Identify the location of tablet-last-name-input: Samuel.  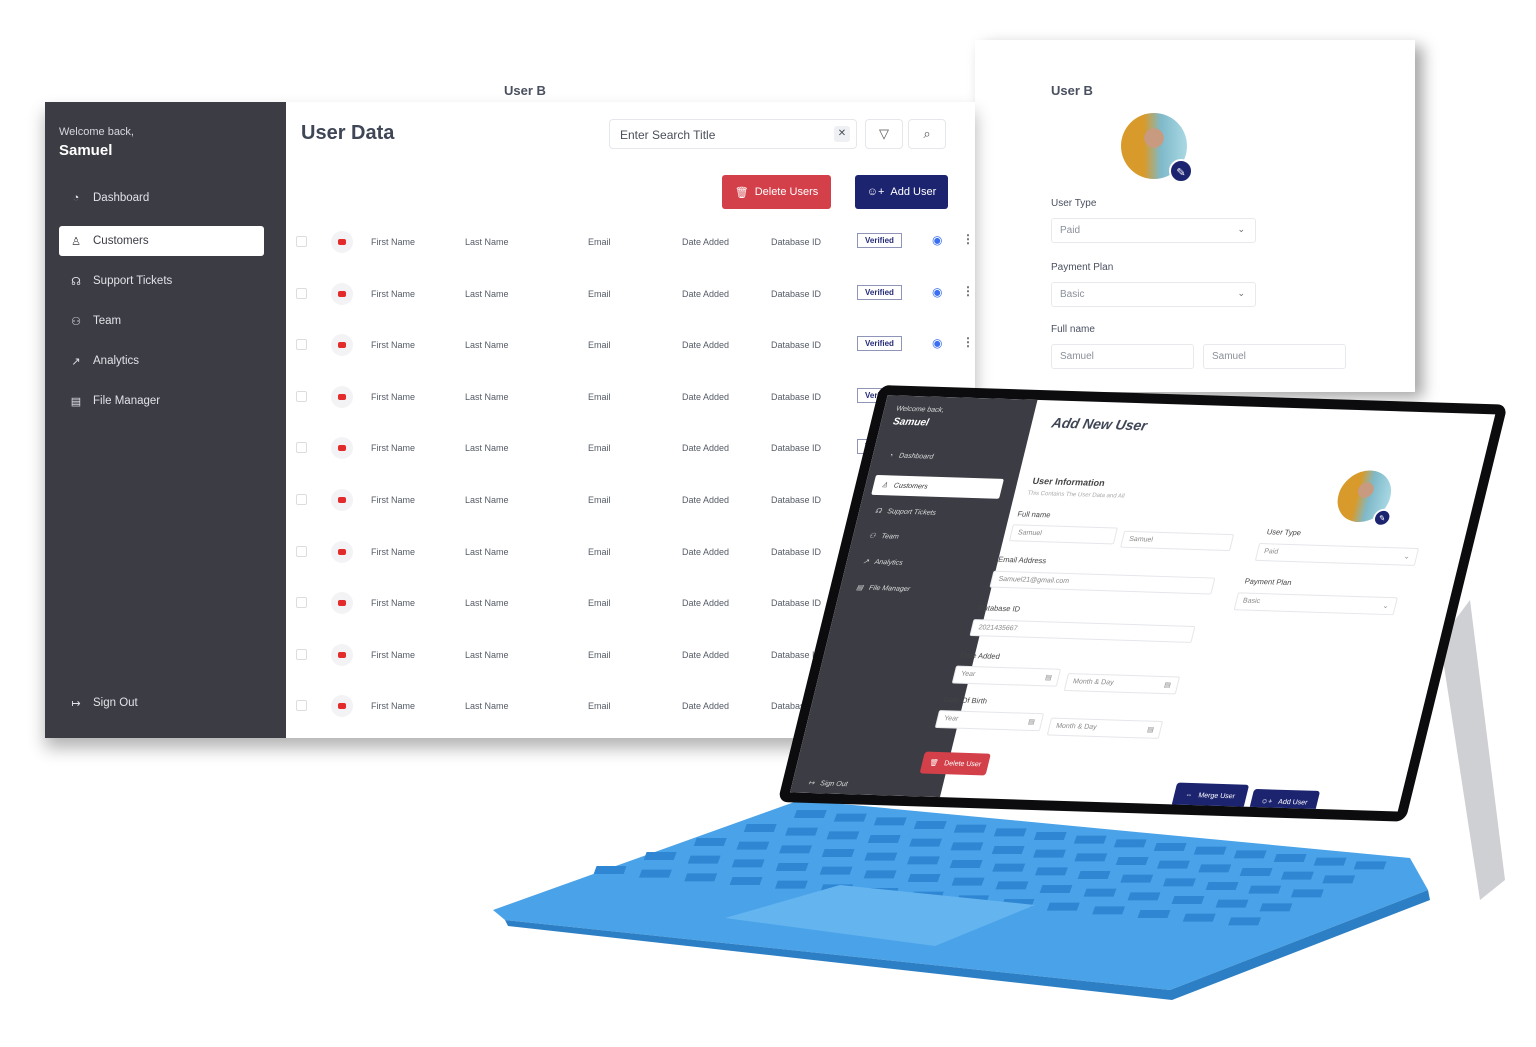
(1177, 541).